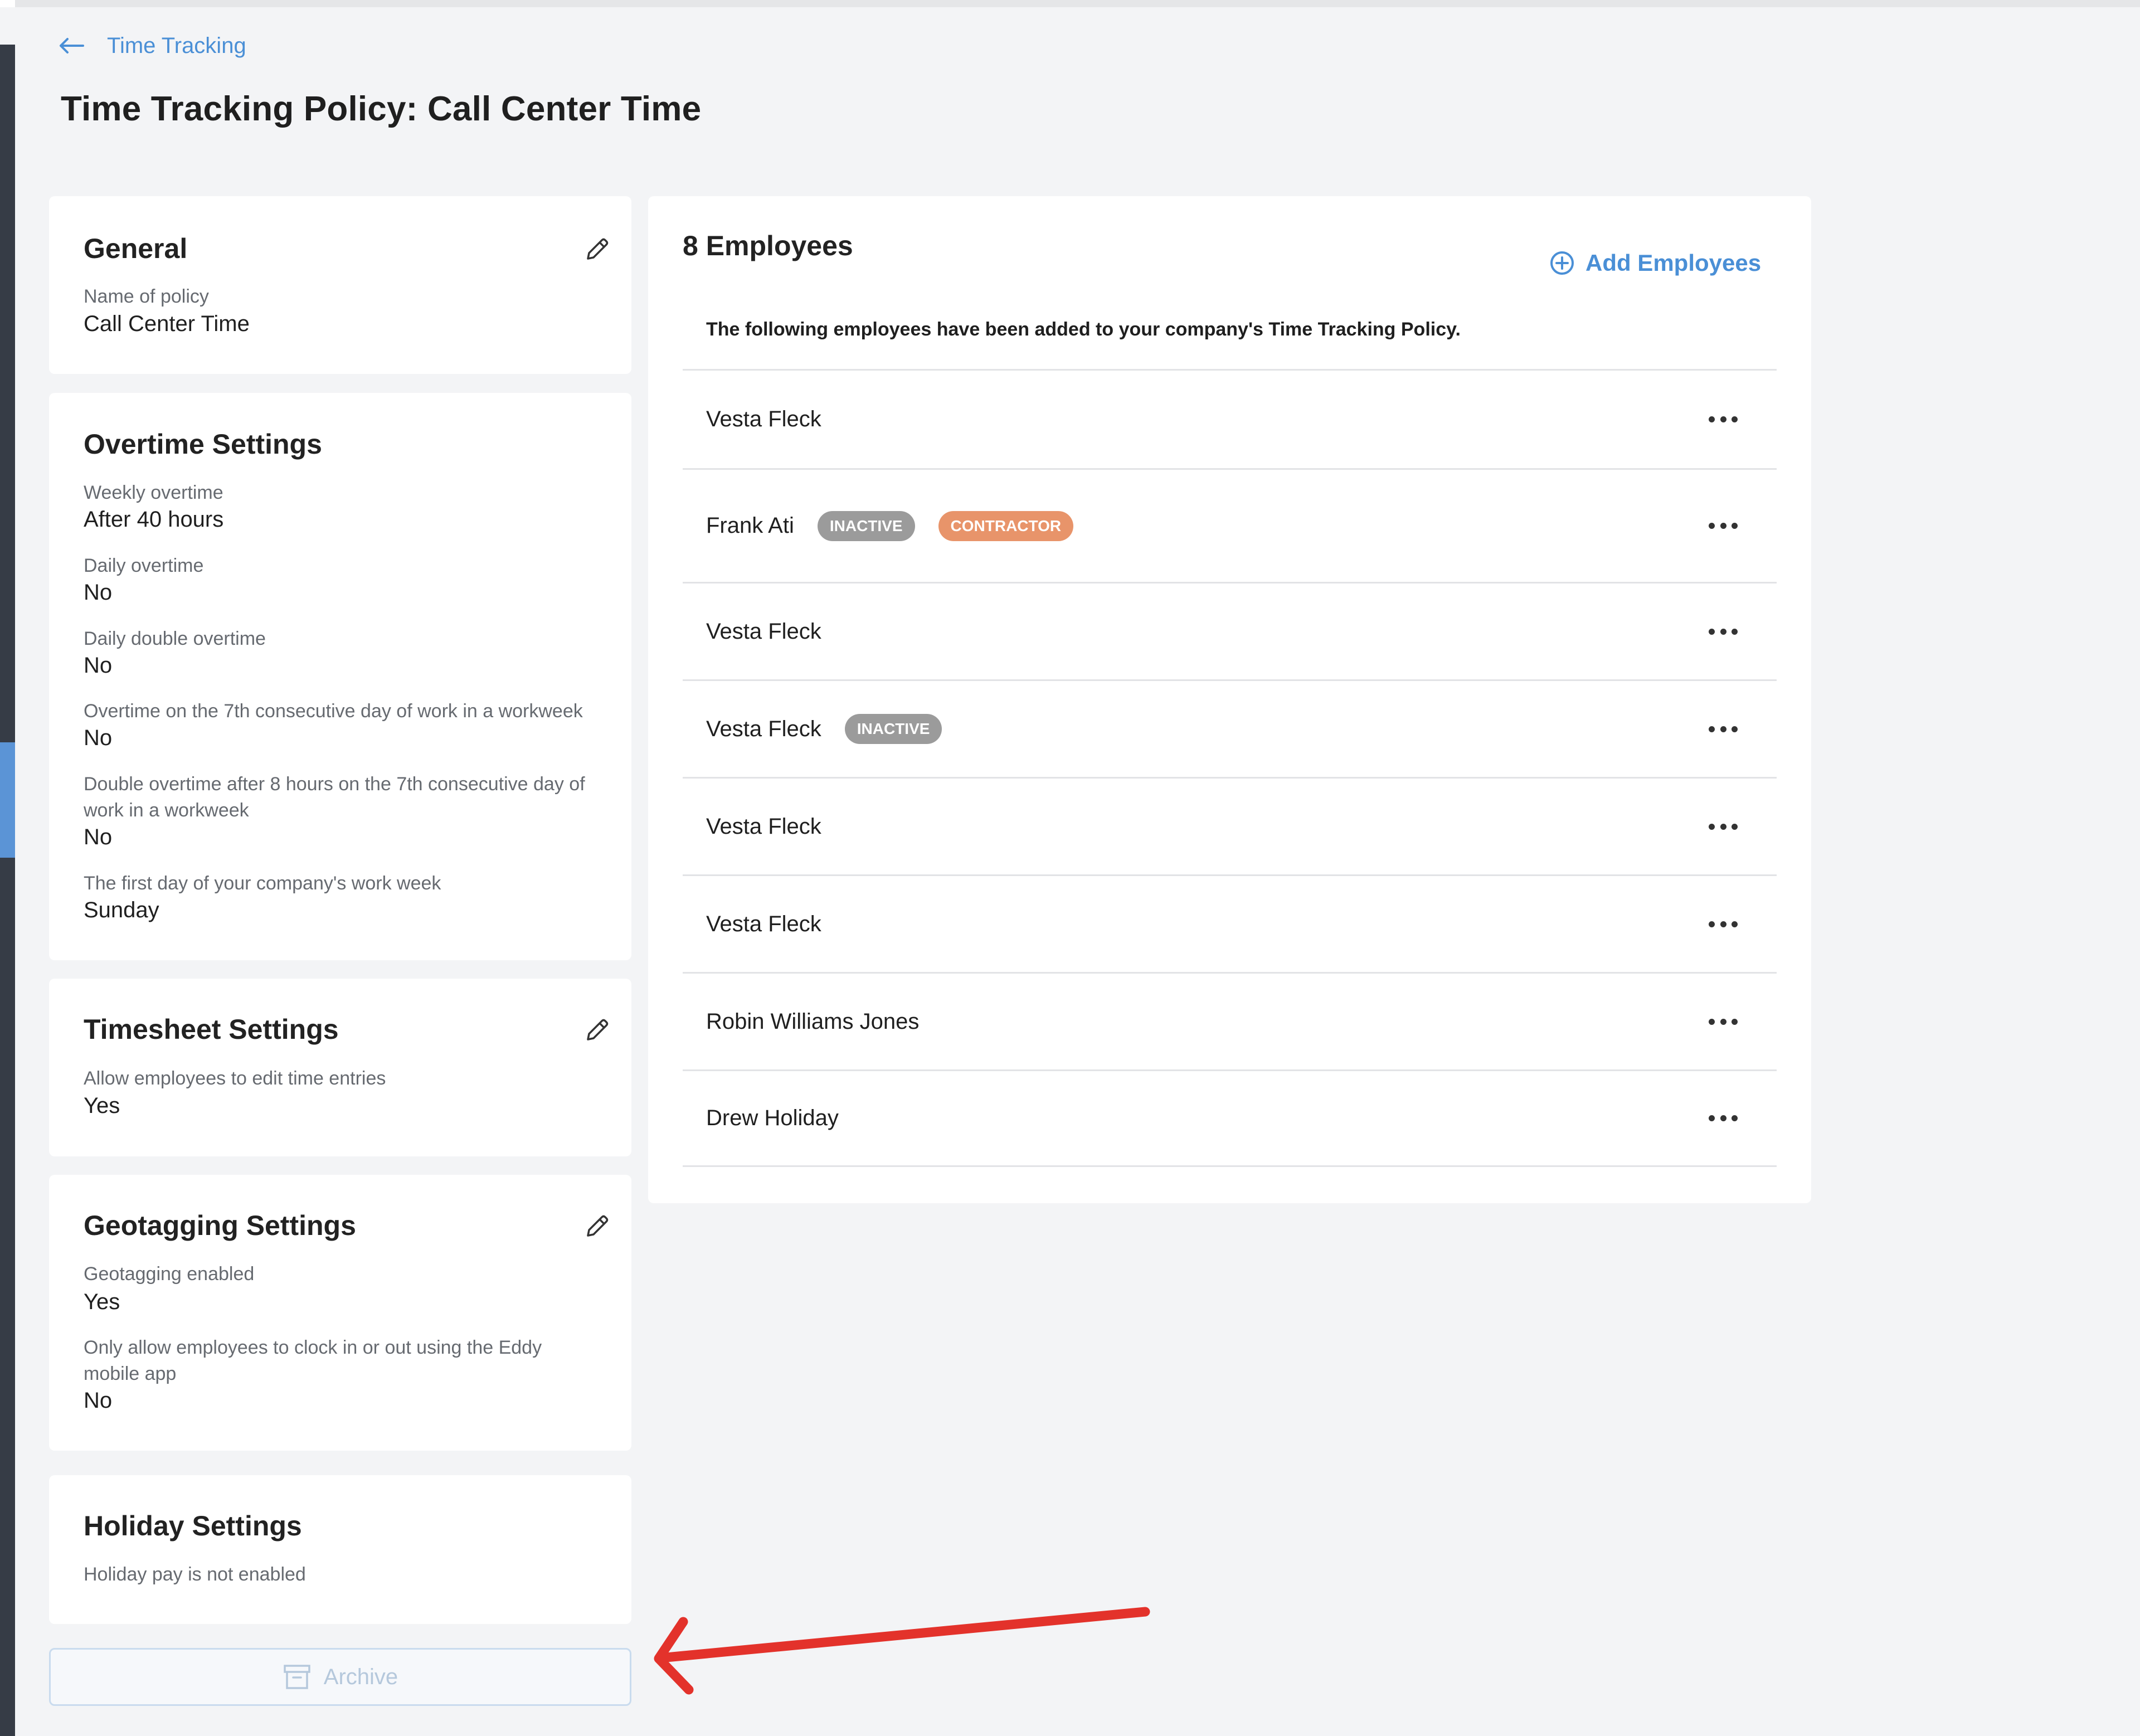 This screenshot has width=2140, height=1736. I want to click on back-link-label: Time Tracking, so click(176, 45).